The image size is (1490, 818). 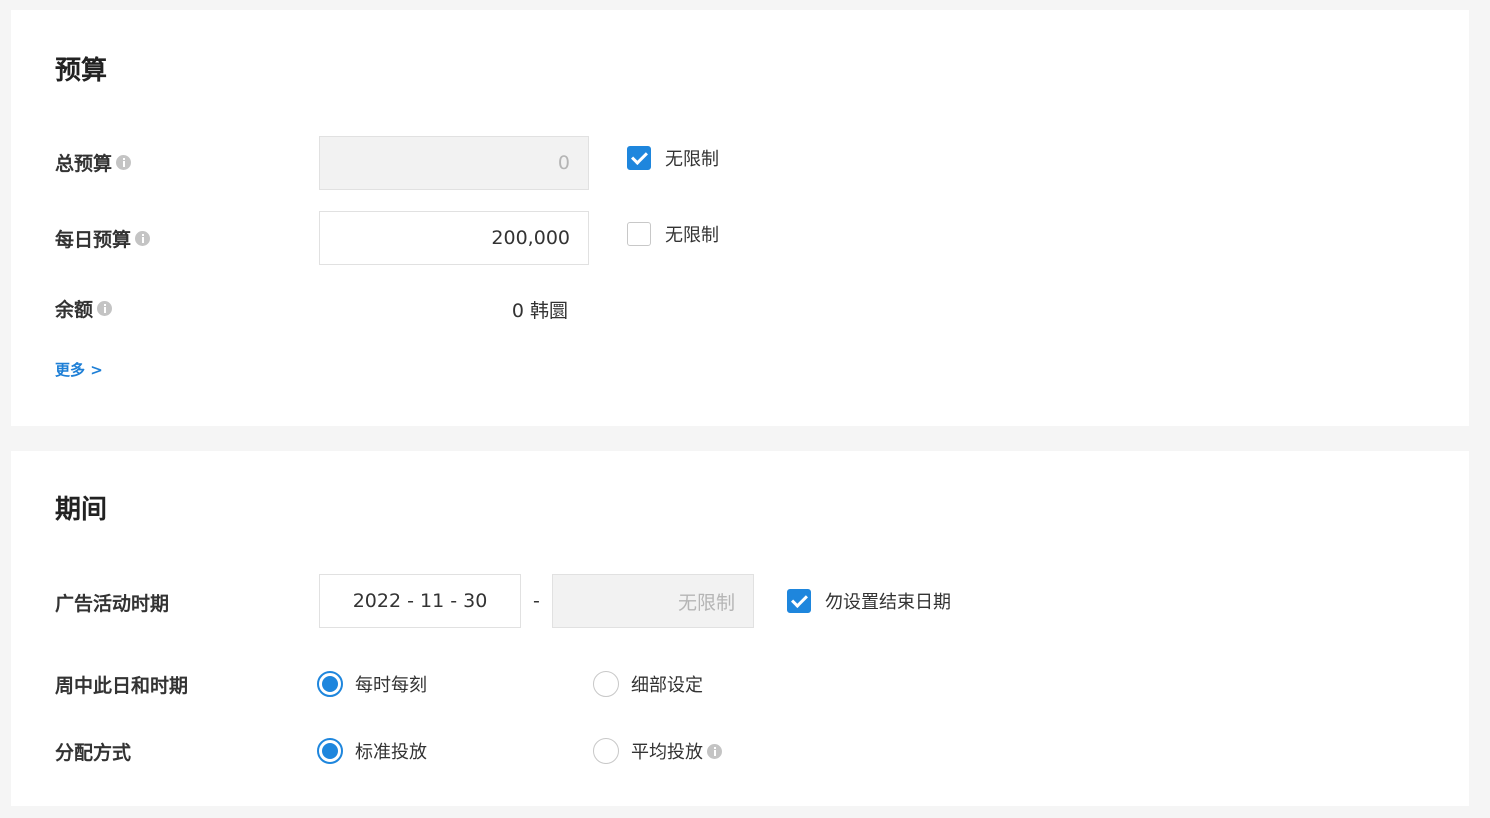 I want to click on balance-label-row: 余额, so click(x=84, y=308).